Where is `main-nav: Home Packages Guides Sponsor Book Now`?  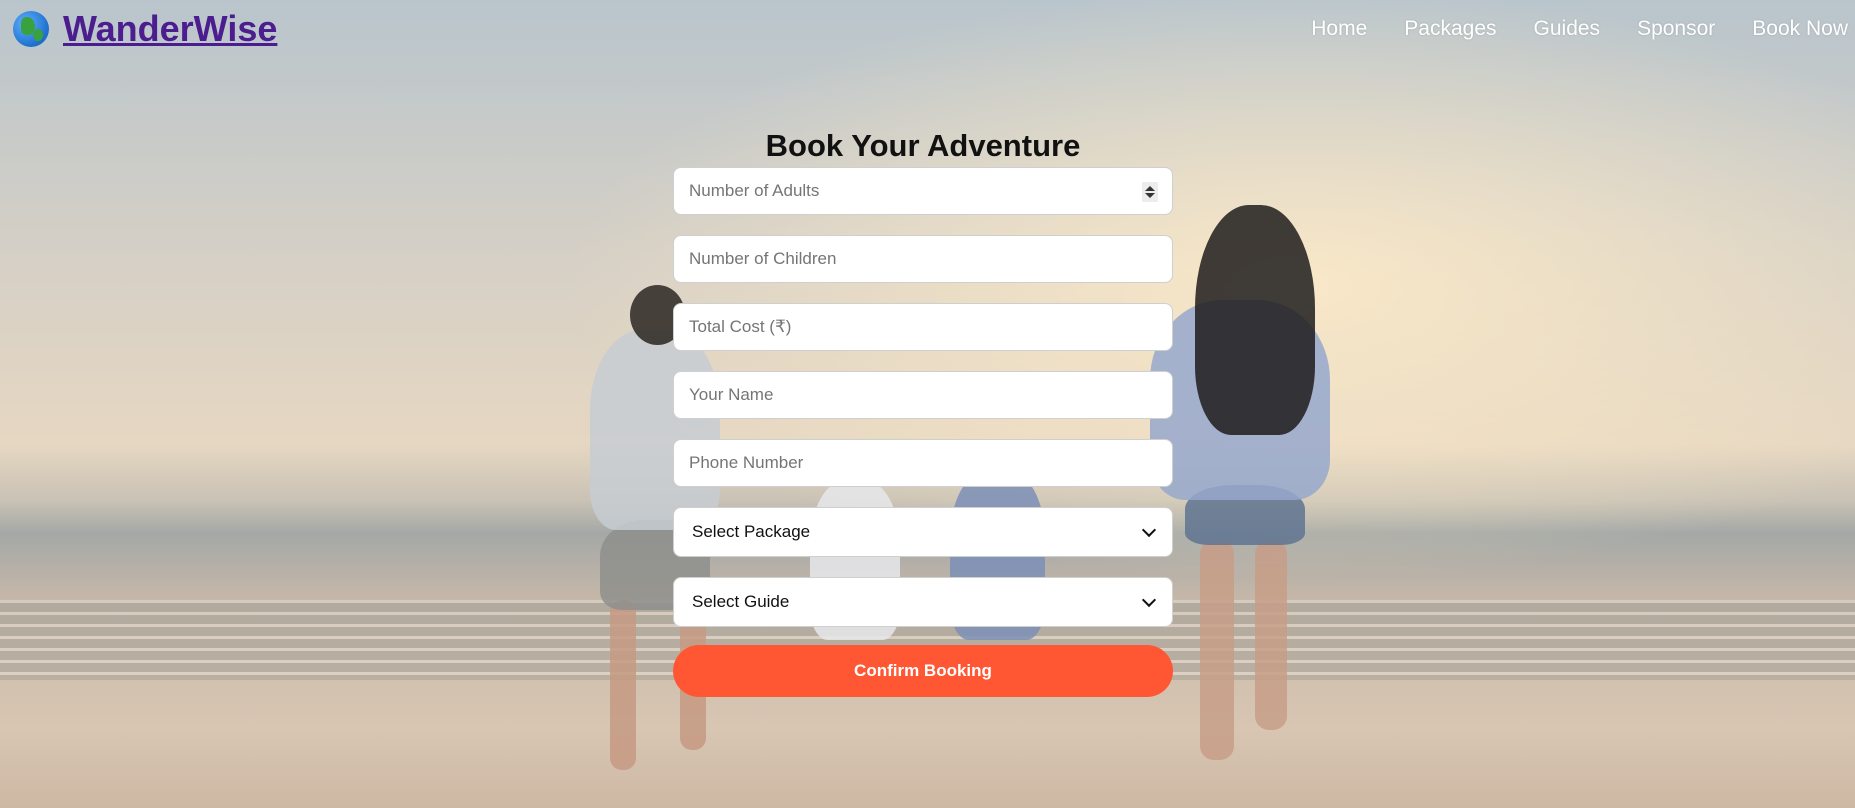
main-nav: Home Packages Guides Sponsor Book Now is located at coordinates (1579, 29).